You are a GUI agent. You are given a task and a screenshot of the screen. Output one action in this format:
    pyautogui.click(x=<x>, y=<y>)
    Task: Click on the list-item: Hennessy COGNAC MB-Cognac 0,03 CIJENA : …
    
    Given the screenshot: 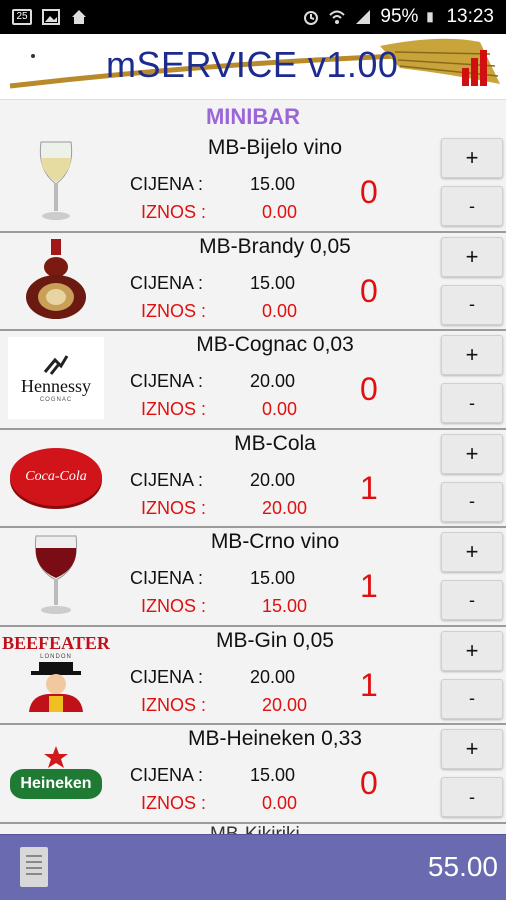 What is the action you would take?
    pyautogui.click(x=253, y=380)
    